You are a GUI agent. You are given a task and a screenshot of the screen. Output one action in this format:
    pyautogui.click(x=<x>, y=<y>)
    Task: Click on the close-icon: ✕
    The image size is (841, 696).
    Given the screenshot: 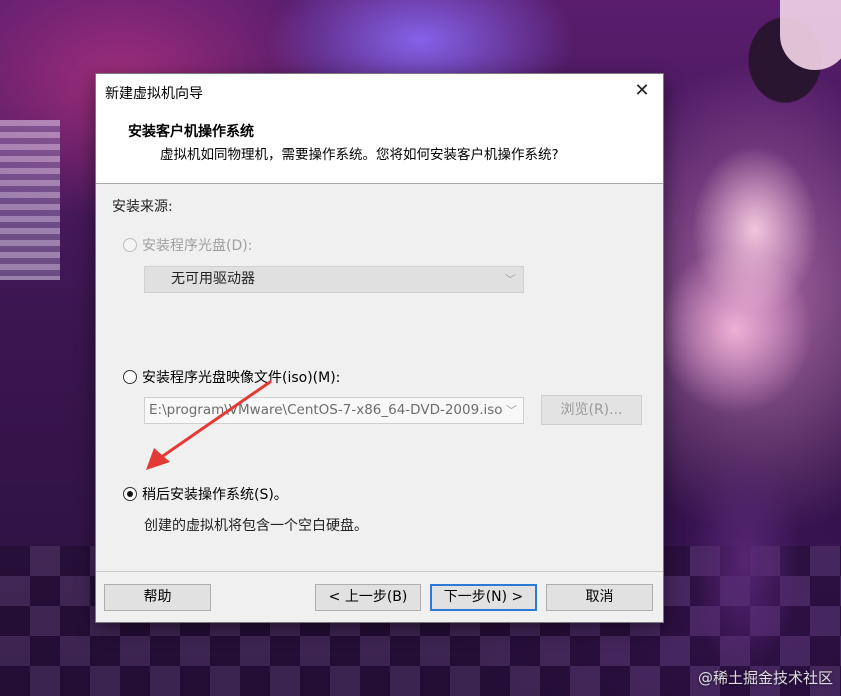 What is the action you would take?
    pyautogui.click(x=642, y=91)
    